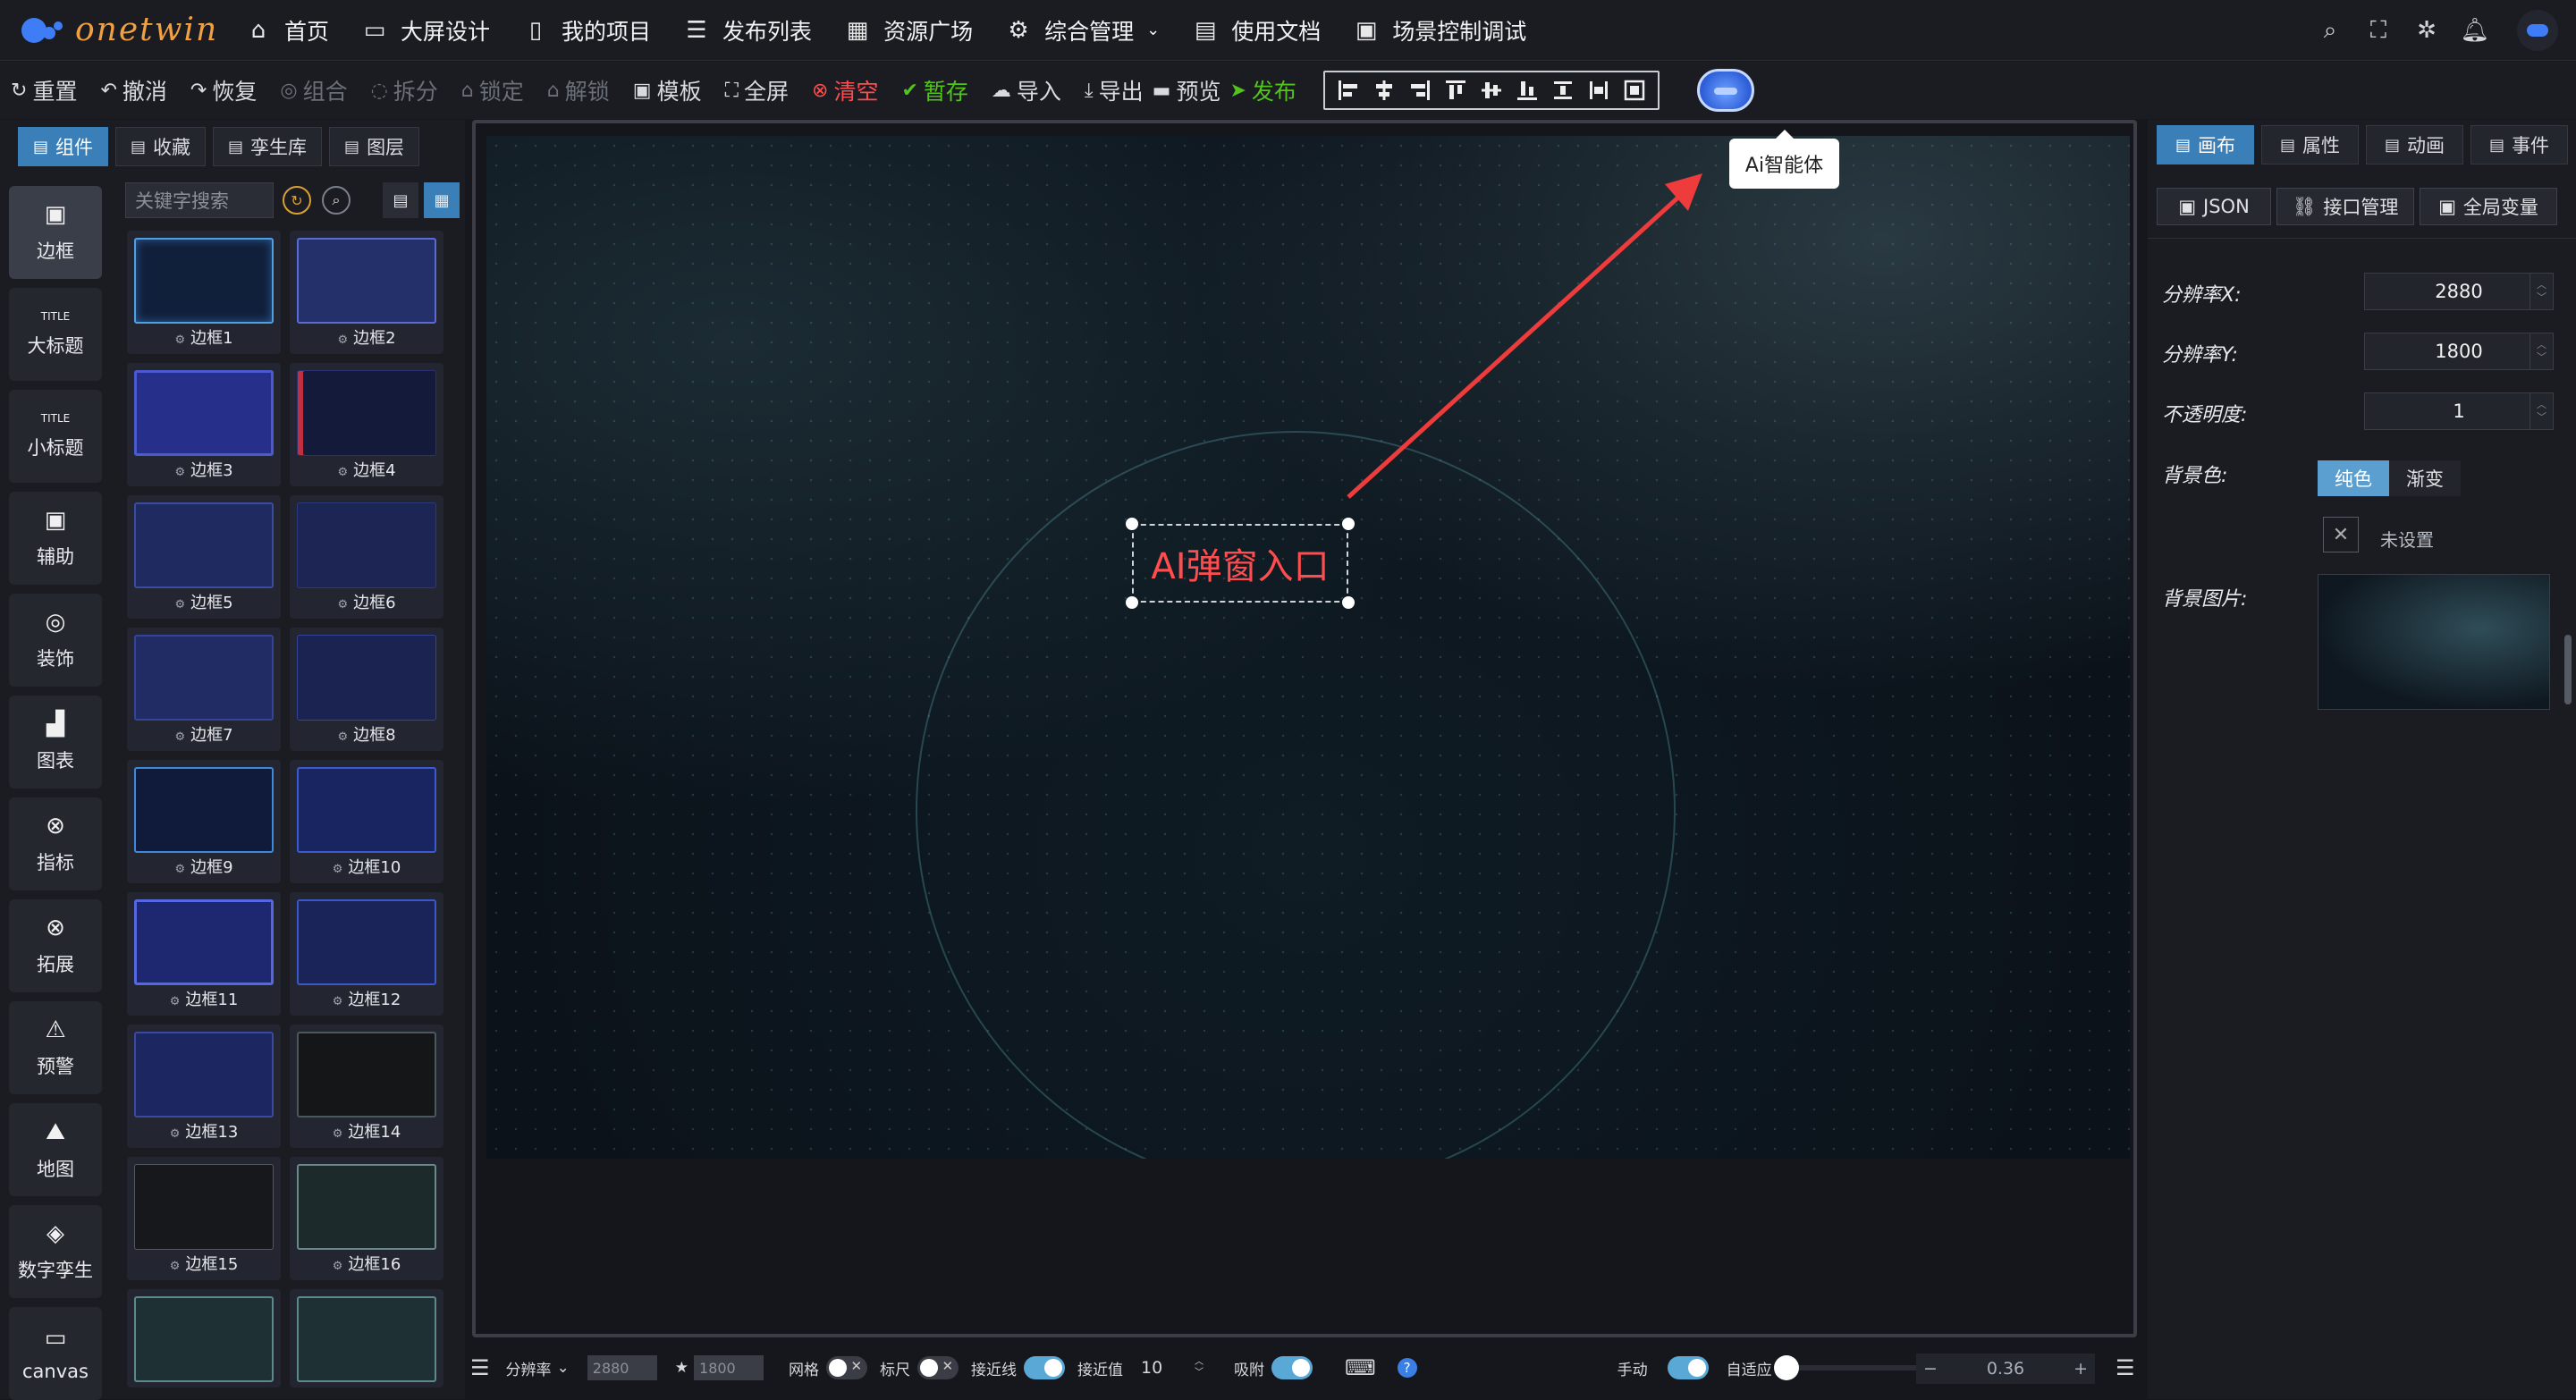 This screenshot has height=1400, width=2576. What do you see at coordinates (55, 946) in the screenshot?
I see `category-extension: ⊗ 拓展` at bounding box center [55, 946].